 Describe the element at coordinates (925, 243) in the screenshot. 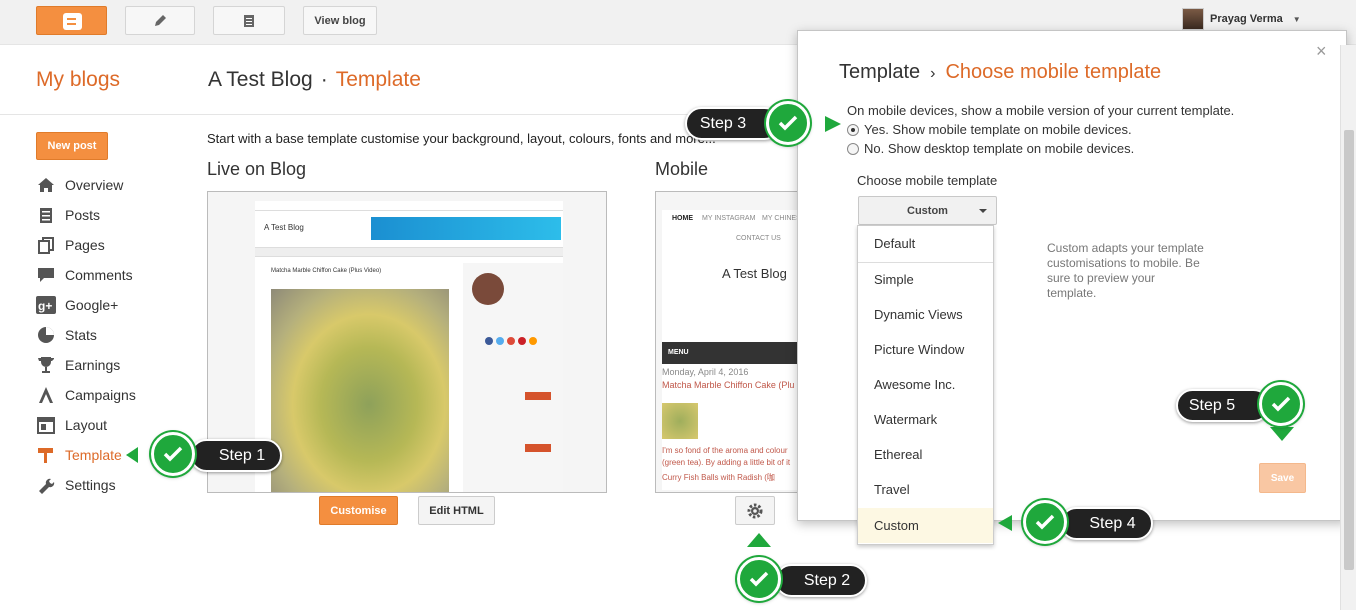

I see `option-default: Default` at that location.